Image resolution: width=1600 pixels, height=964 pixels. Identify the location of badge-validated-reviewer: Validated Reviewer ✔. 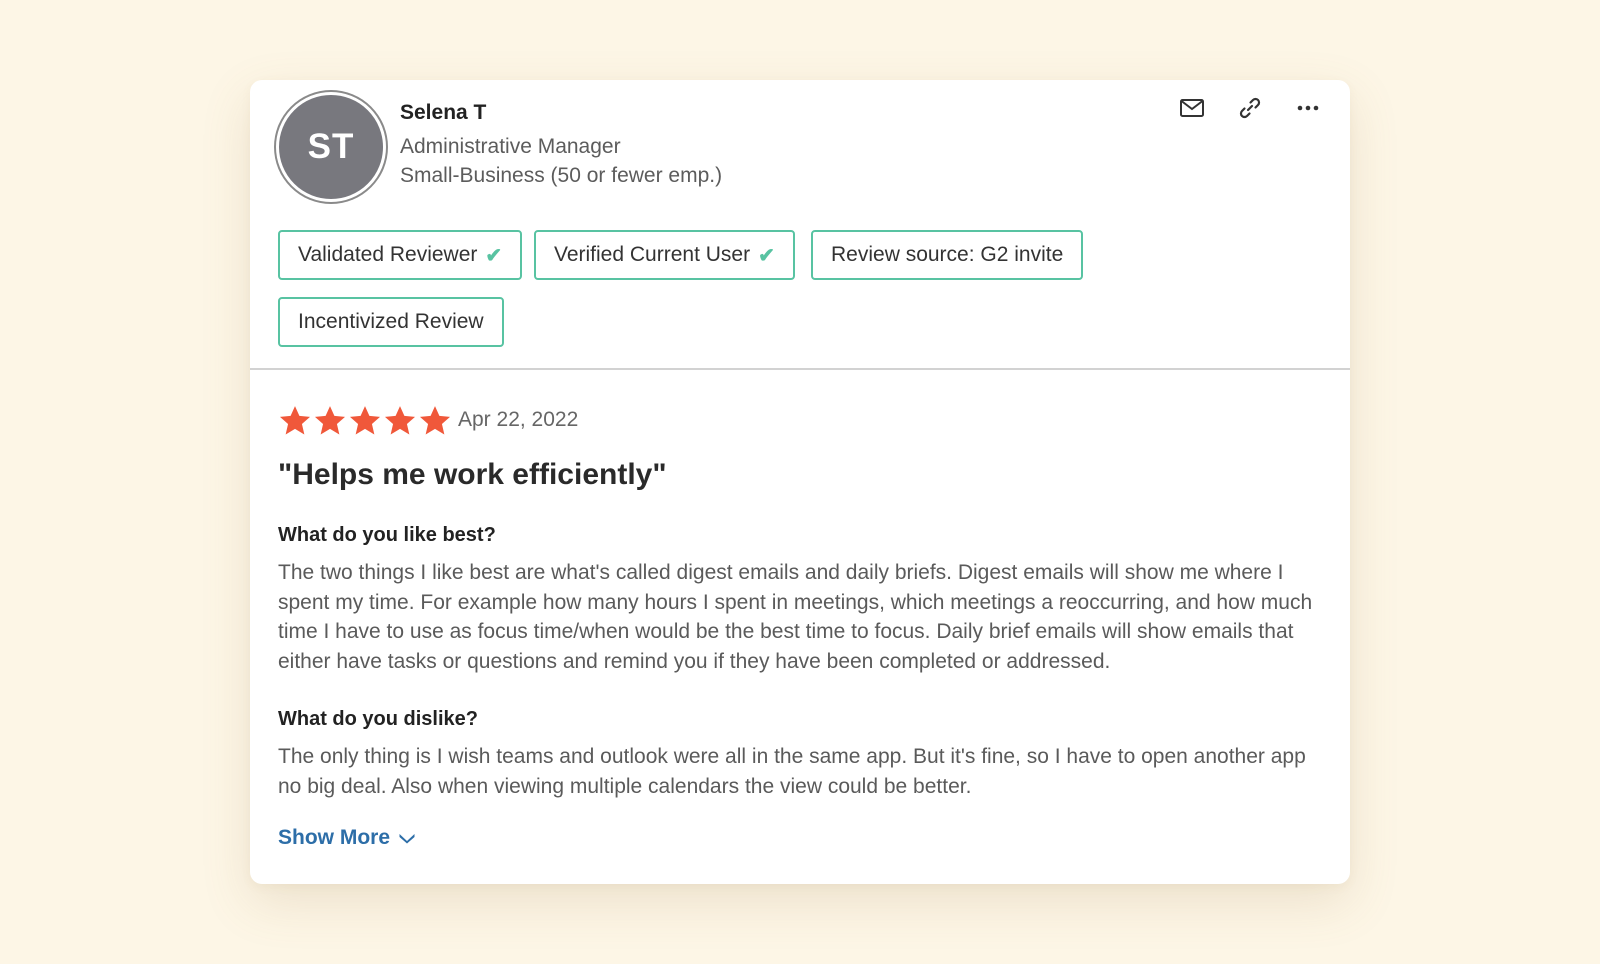
(400, 255).